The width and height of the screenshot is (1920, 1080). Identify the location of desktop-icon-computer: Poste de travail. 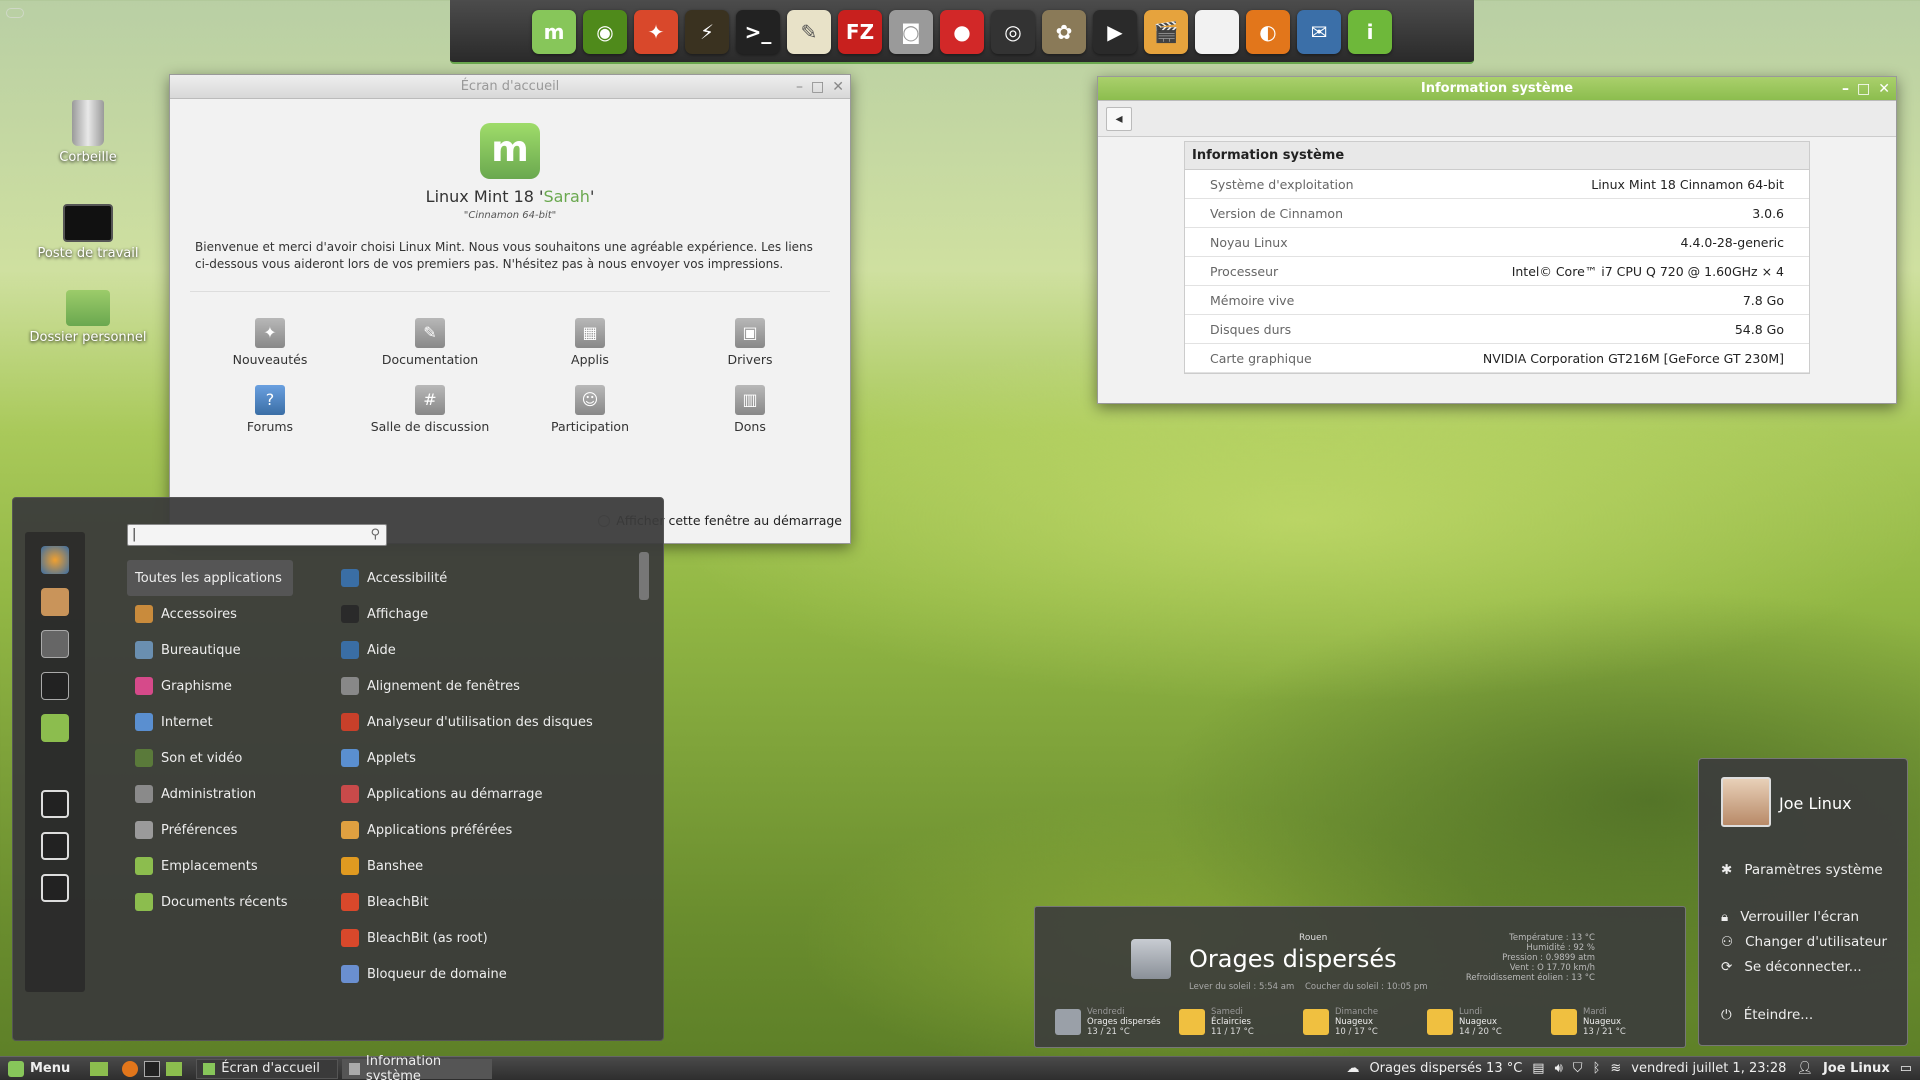
(88, 232).